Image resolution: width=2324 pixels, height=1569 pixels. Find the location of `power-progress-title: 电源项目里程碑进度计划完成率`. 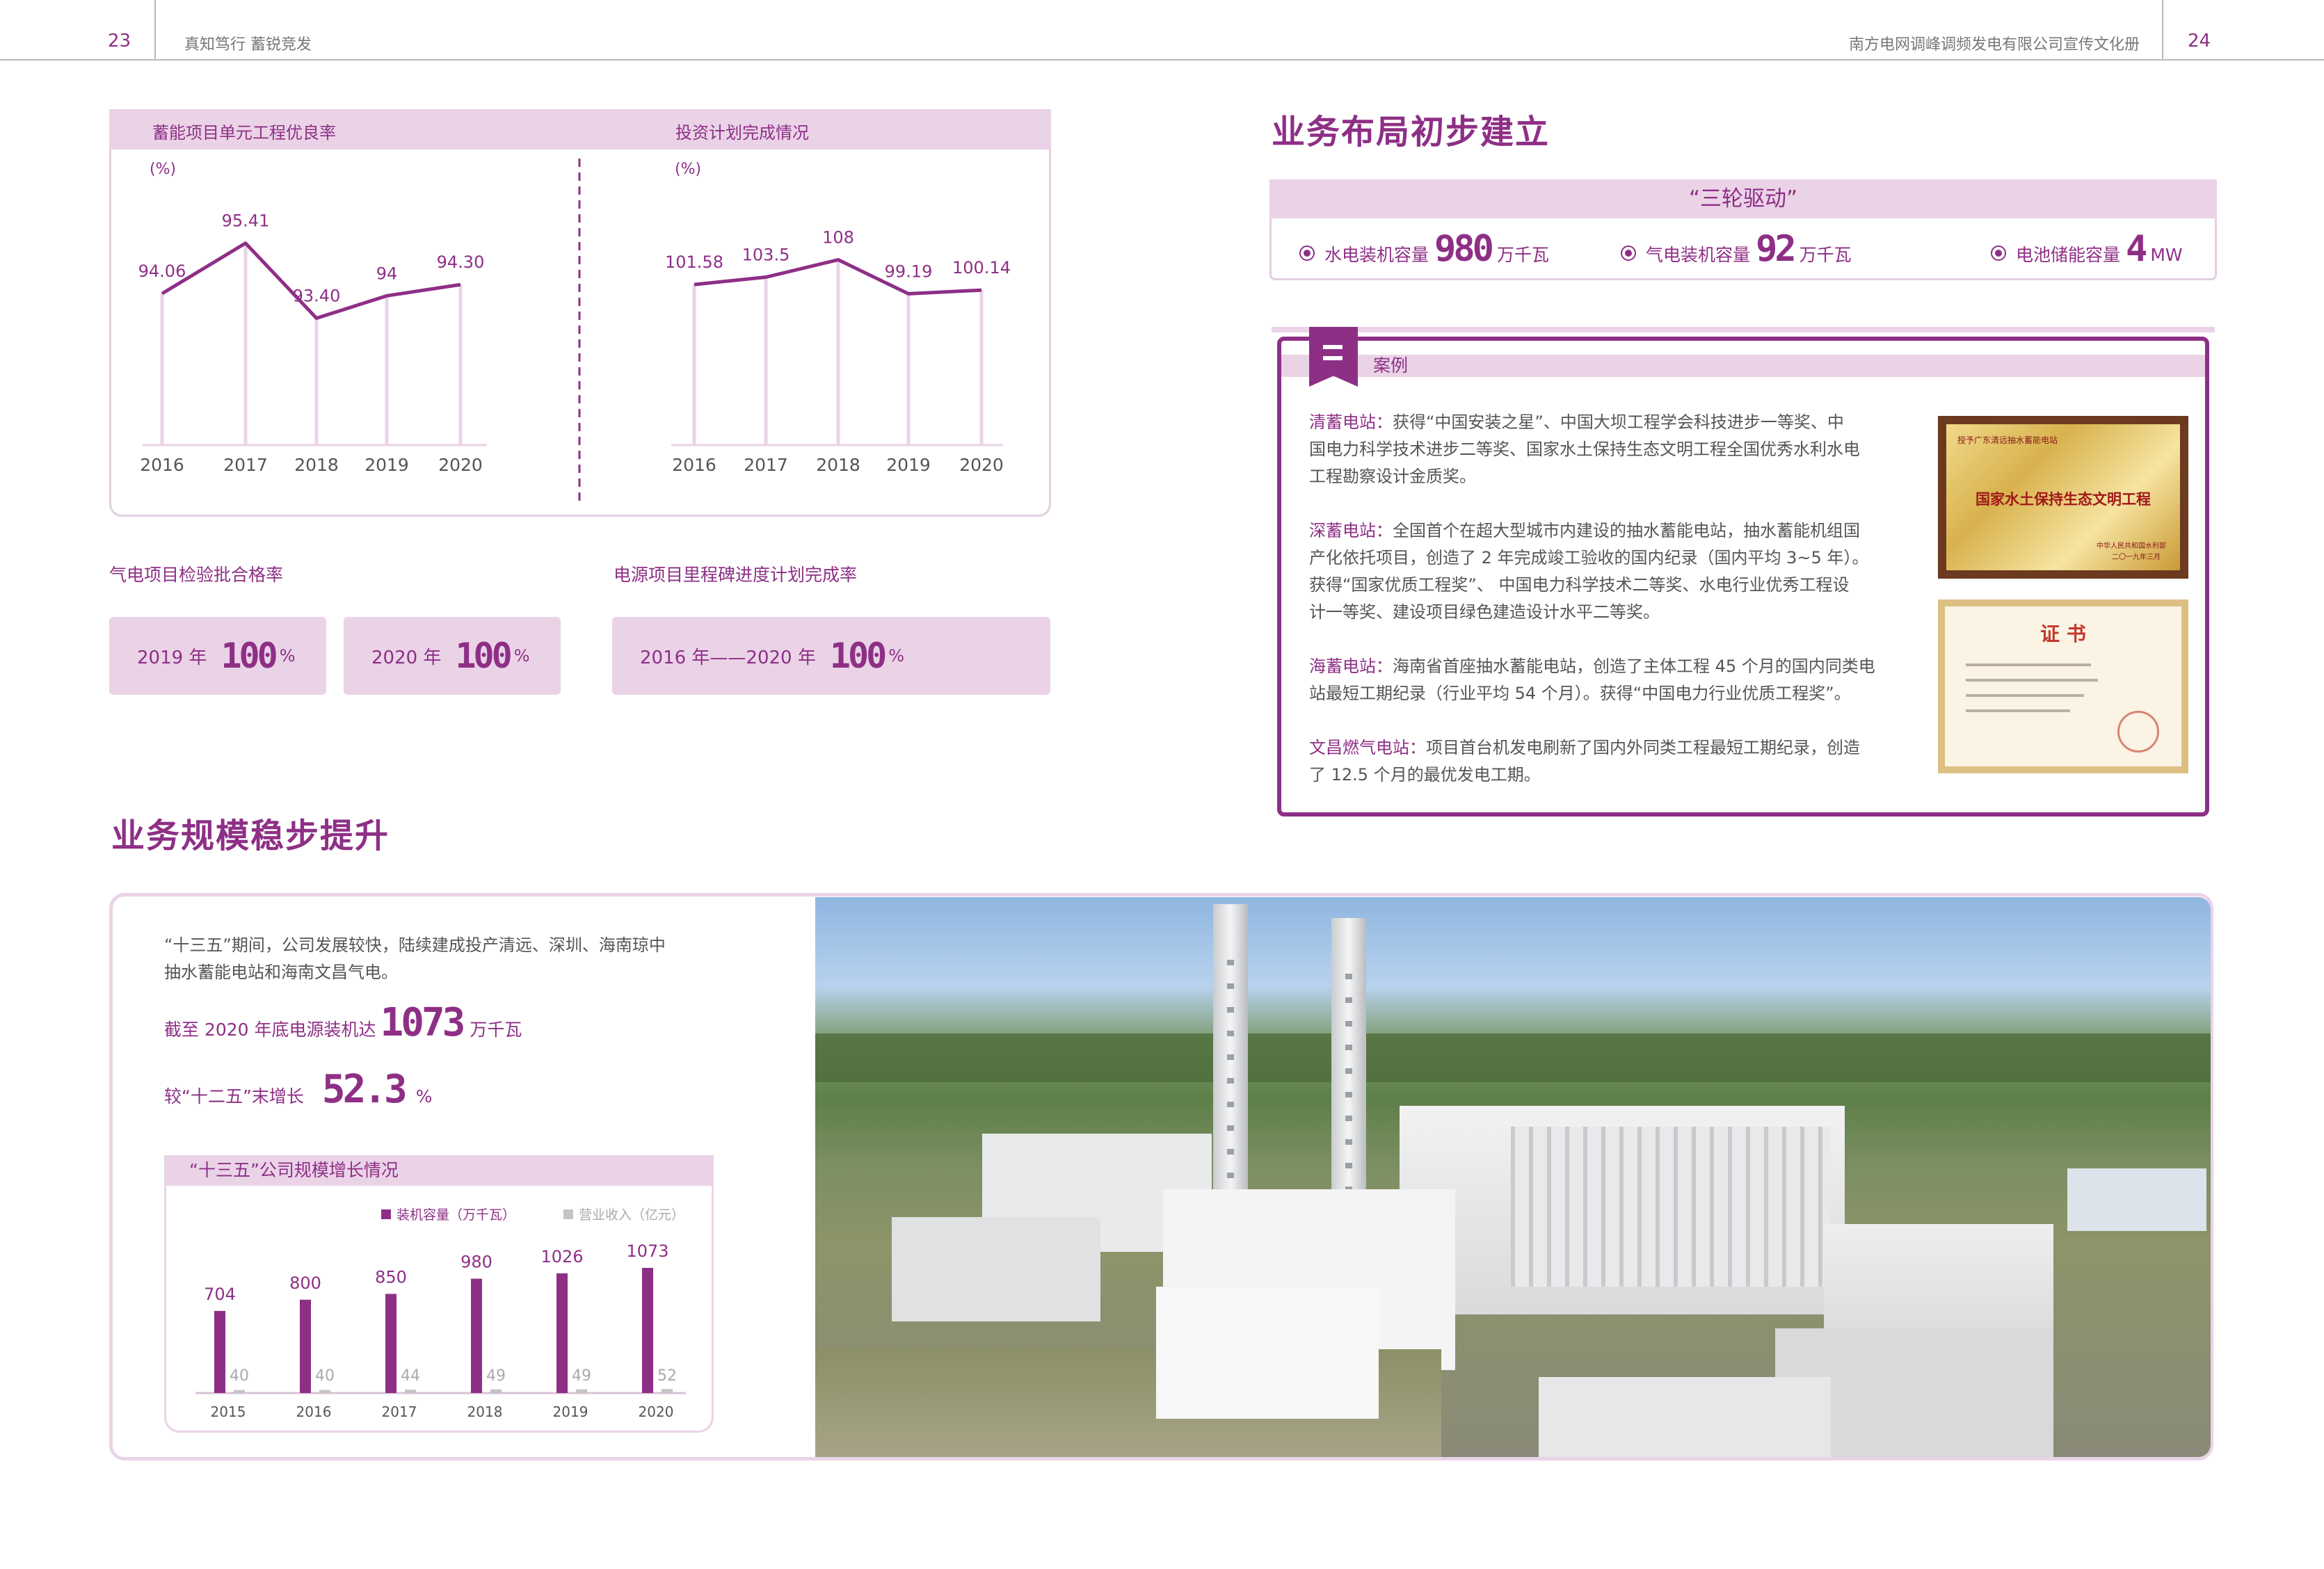

power-progress-title: 电源项目里程碑进度计划完成率 is located at coordinates (735, 574).